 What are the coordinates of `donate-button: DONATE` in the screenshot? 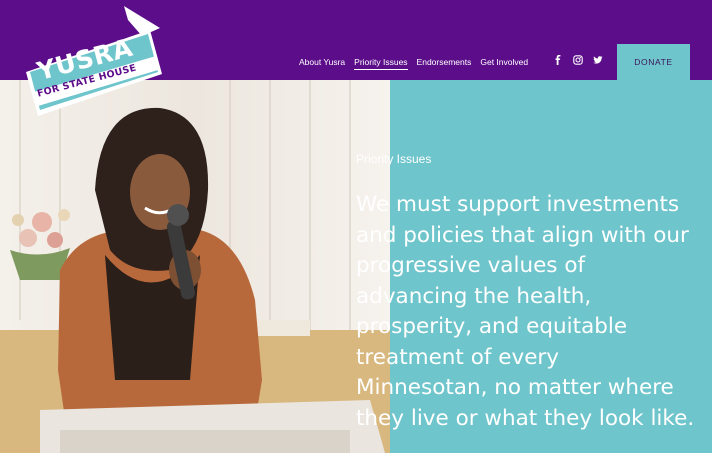 It's located at (653, 62).